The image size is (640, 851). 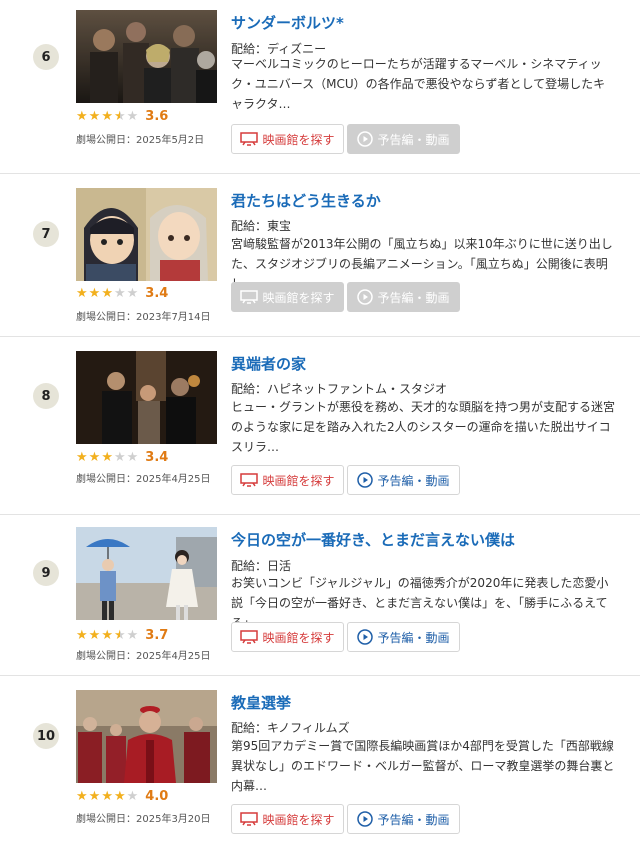 I want to click on movie-title: 教皇選挙, so click(x=261, y=702).